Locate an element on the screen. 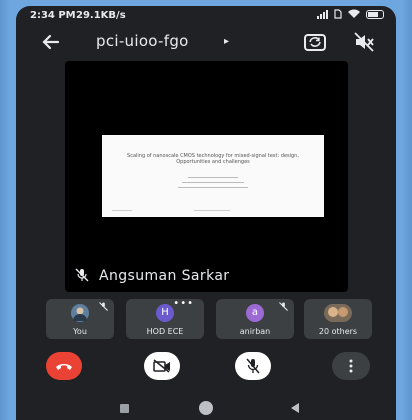  meeting-top-bar: pci-uioo-fgo ▸ is located at coordinates (206, 42).